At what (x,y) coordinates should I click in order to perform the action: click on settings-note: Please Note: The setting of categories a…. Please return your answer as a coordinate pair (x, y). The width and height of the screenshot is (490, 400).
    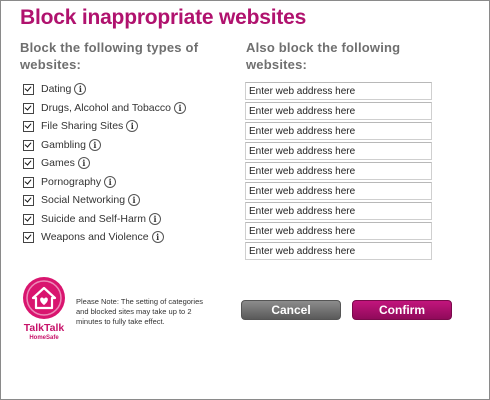
    Looking at the image, I should click on (140, 311).